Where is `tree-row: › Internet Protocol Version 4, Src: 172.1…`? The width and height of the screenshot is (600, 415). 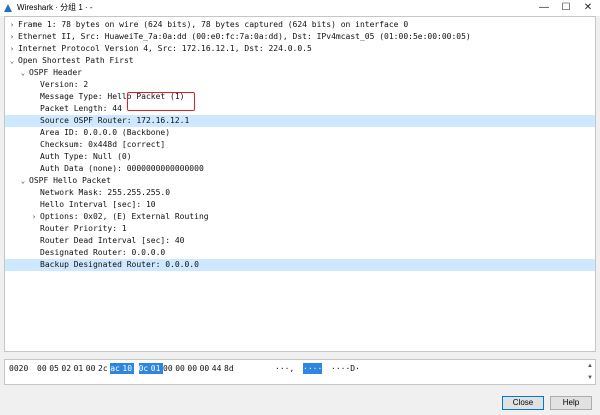 tree-row: › Internet Protocol Version 4, Src: 172.1… is located at coordinates (300, 49).